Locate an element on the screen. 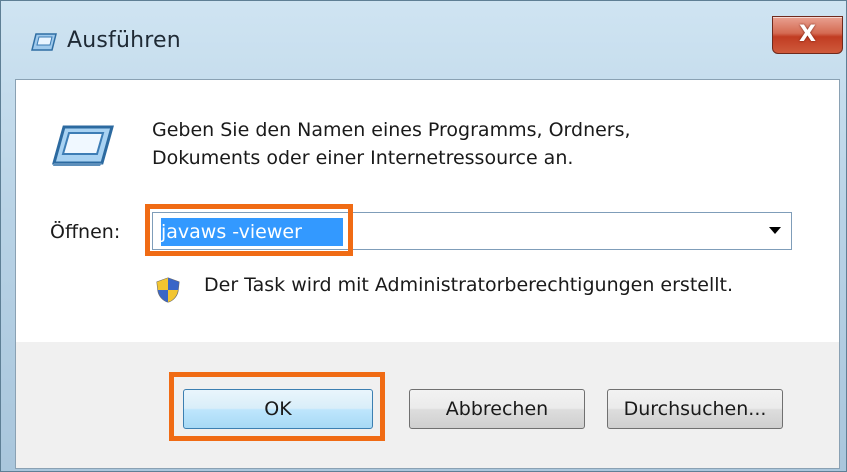 The height and width of the screenshot is (472, 847). cancel-button: Abbrechen is located at coordinates (497, 409).